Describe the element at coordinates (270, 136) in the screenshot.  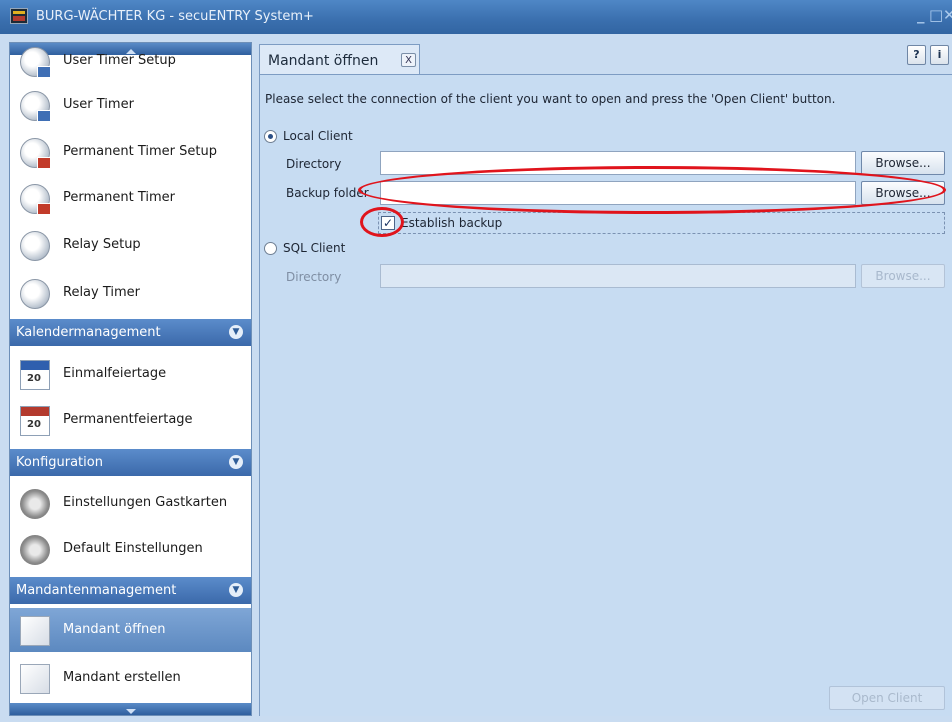
I see `local-client-radio` at that location.